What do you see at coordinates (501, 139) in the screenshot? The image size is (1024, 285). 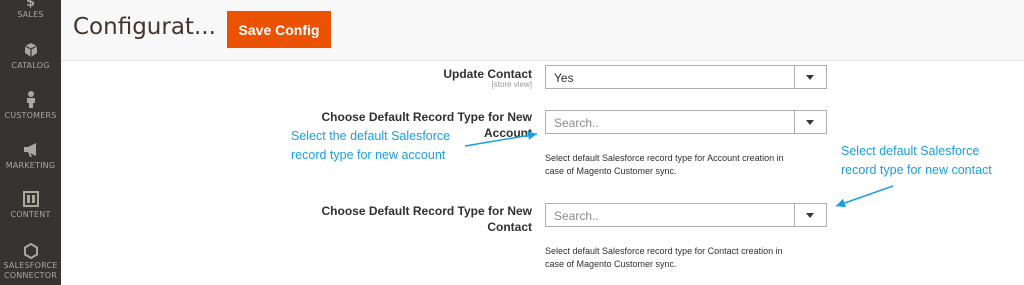 I see `account-arrow` at bounding box center [501, 139].